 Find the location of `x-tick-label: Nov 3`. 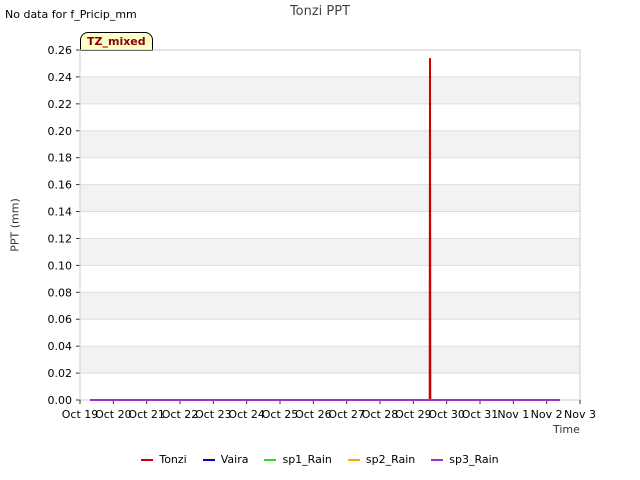

x-tick-label: Nov 3 is located at coordinates (580, 414).